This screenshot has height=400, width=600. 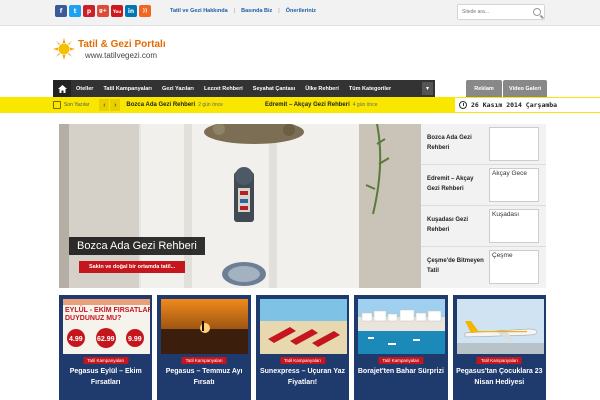 I want to click on side-list-item: Edremit – Akçay Gezi Rehberi Akçay Gece, so click(x=483, y=185).